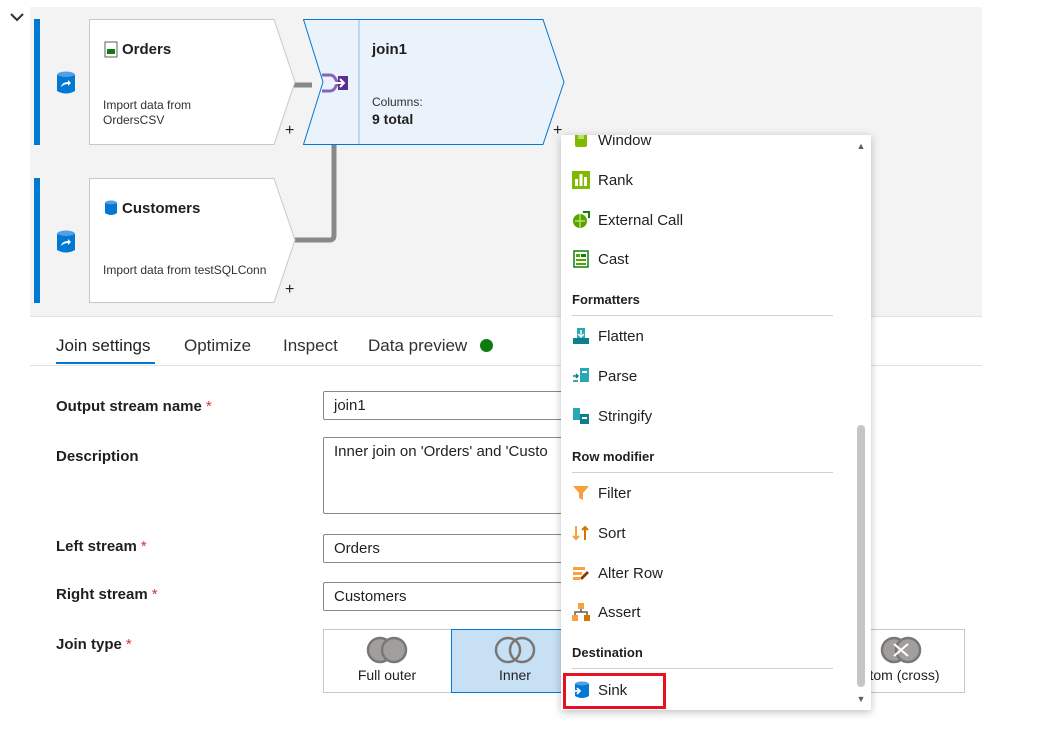  I want to click on menu-section-formatters: Formatters, so click(606, 299).